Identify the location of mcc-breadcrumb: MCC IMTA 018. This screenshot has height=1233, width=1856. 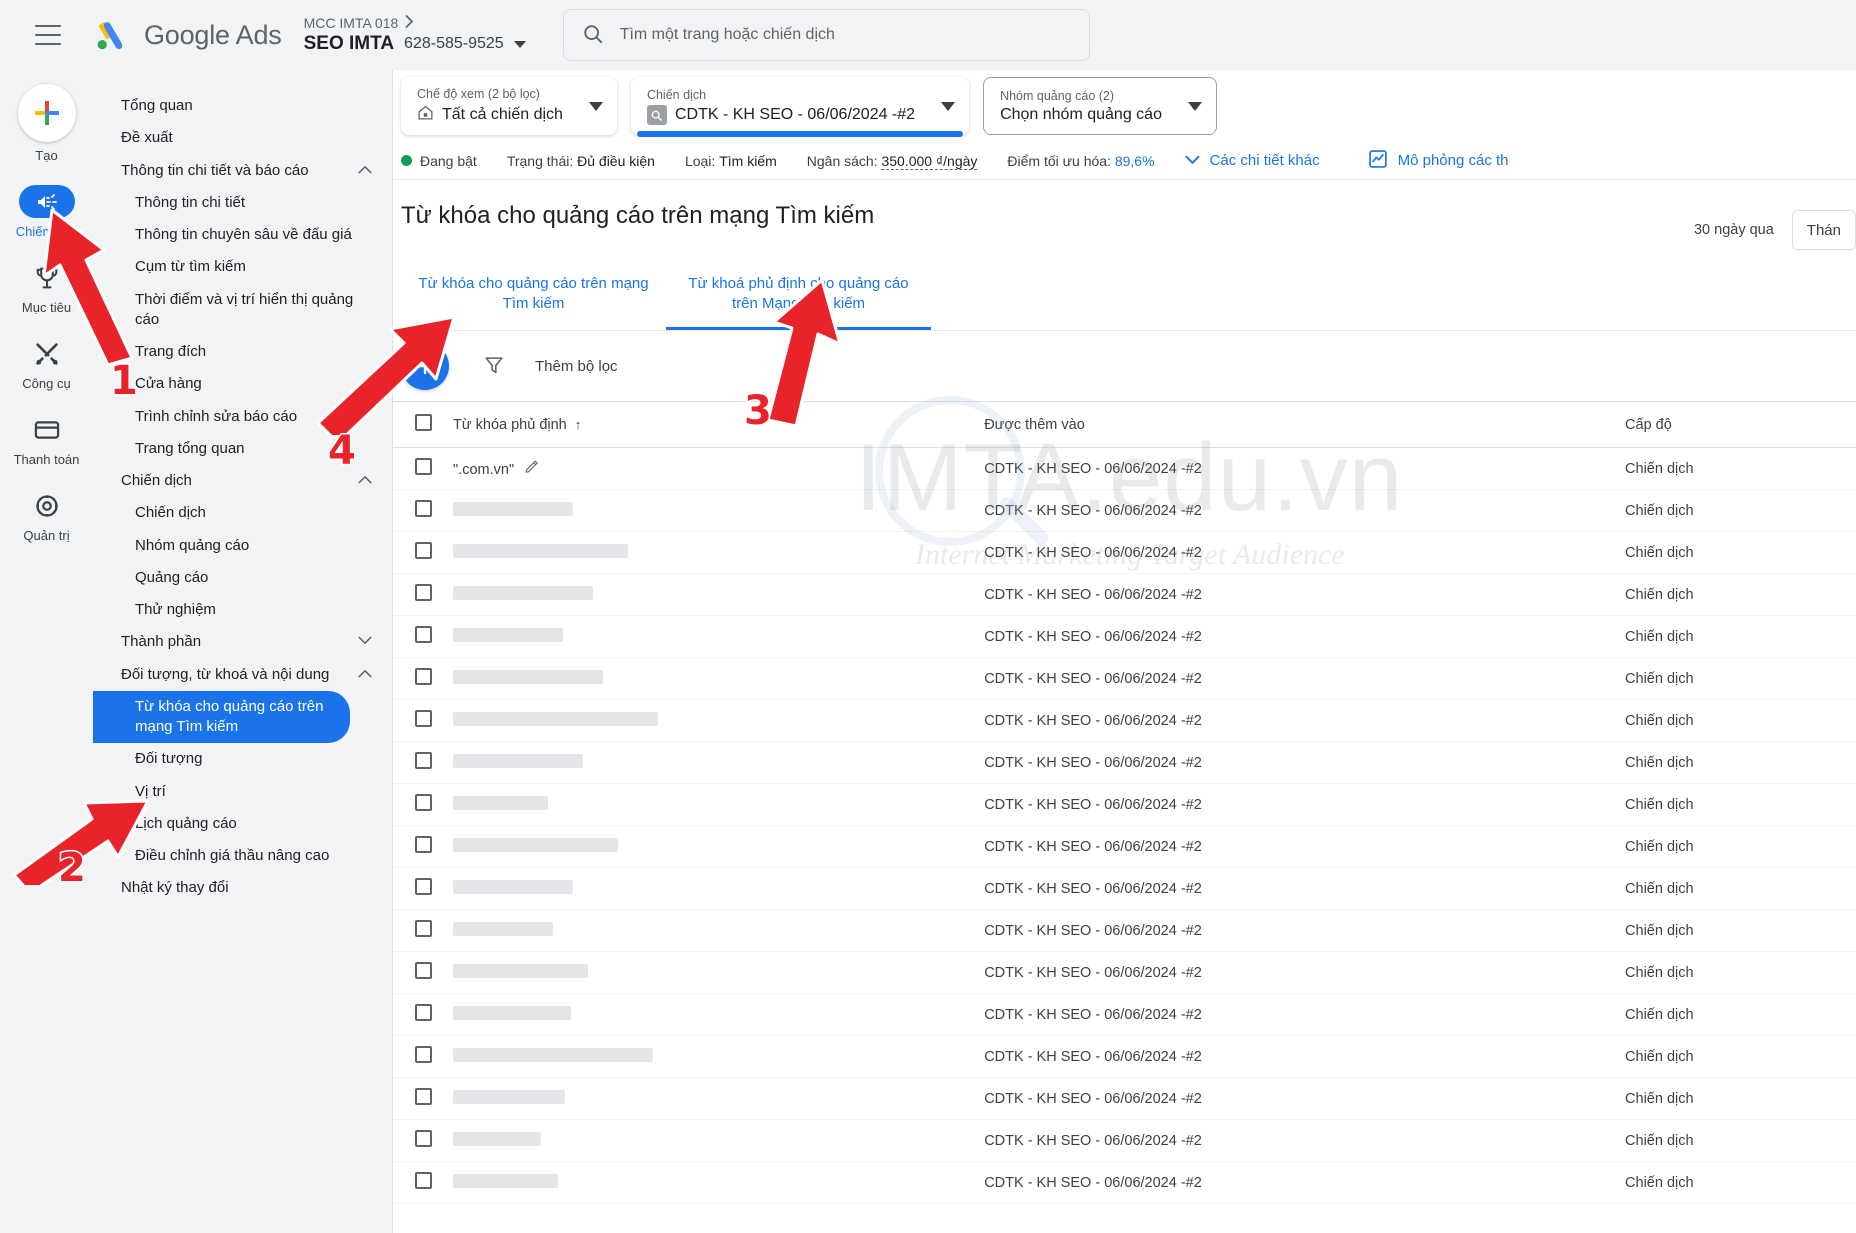
(415, 23).